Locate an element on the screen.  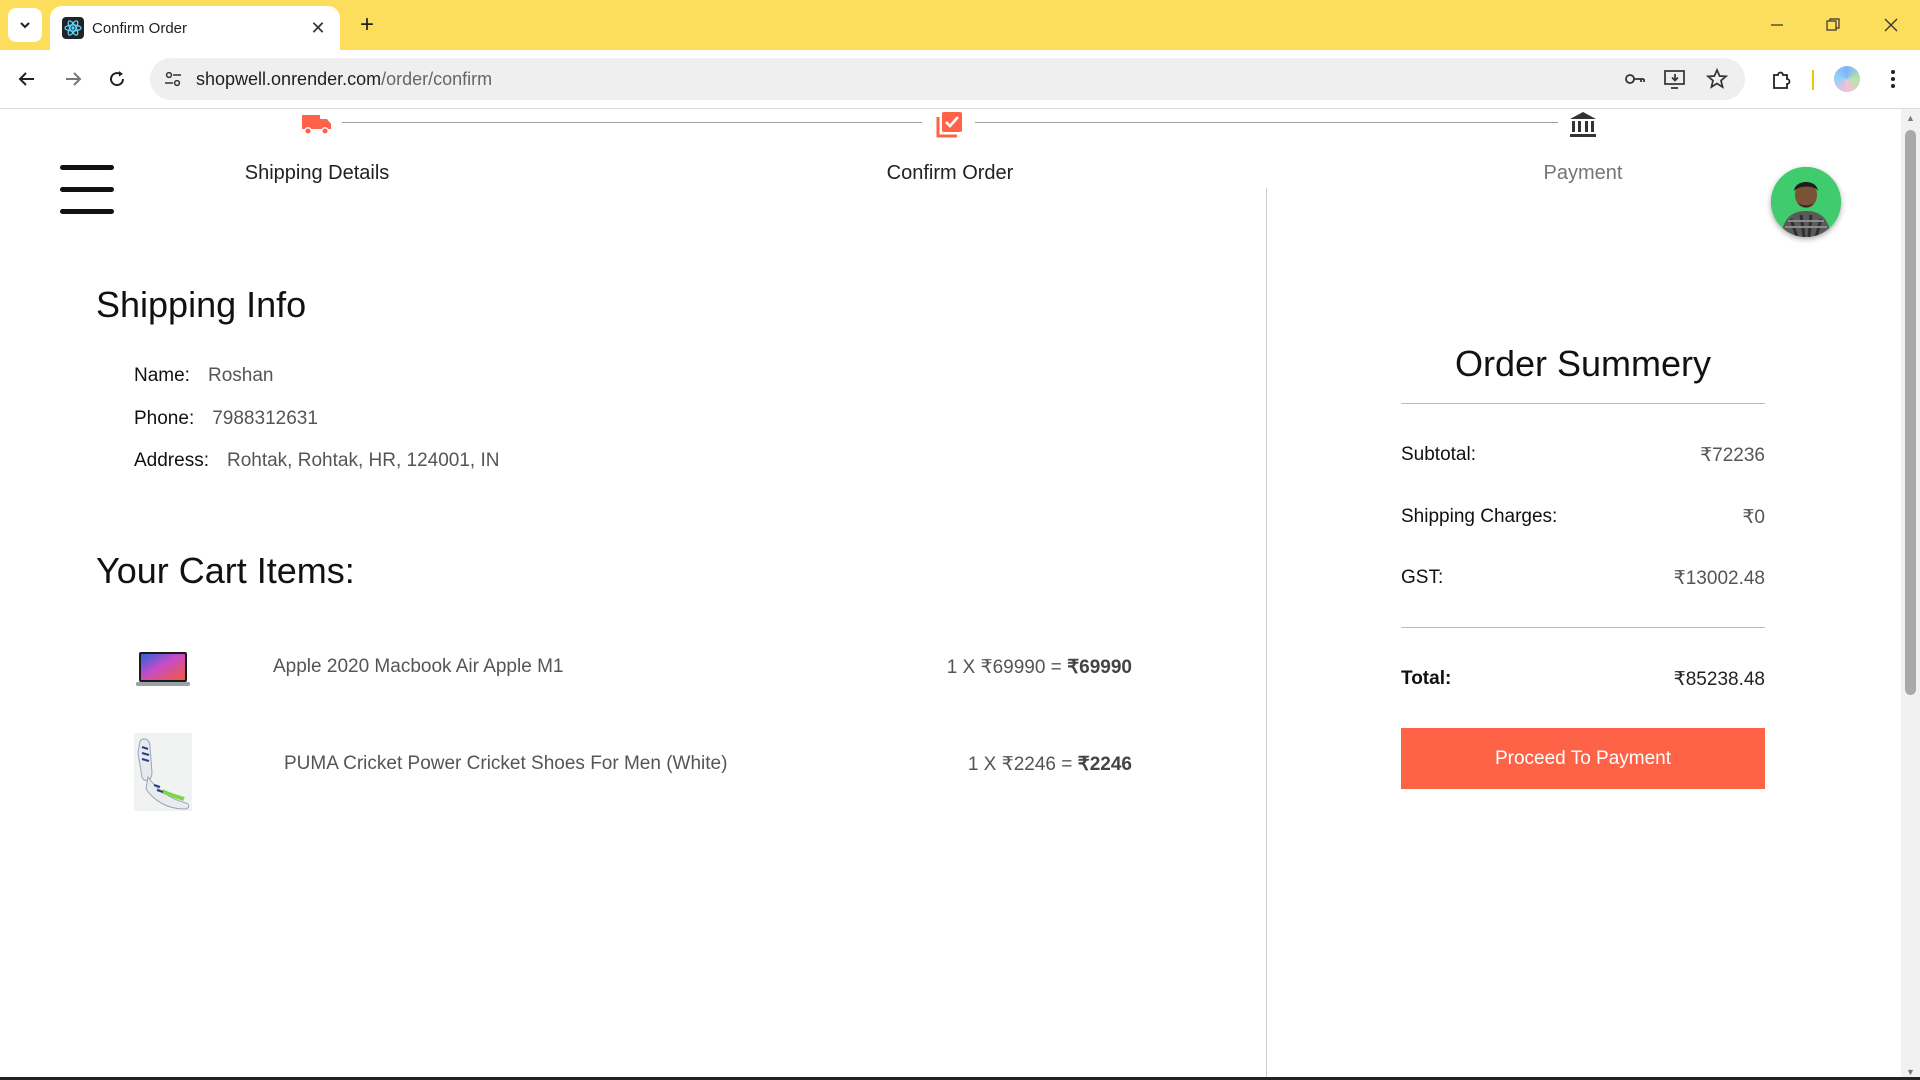
shipping-info-heading: Shipping Info is located at coordinates (201, 304).